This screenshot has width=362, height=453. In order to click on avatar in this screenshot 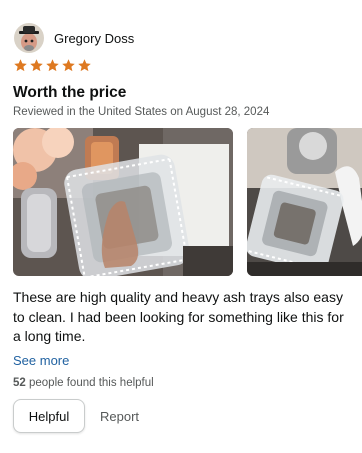, I will do `click(29, 38)`.